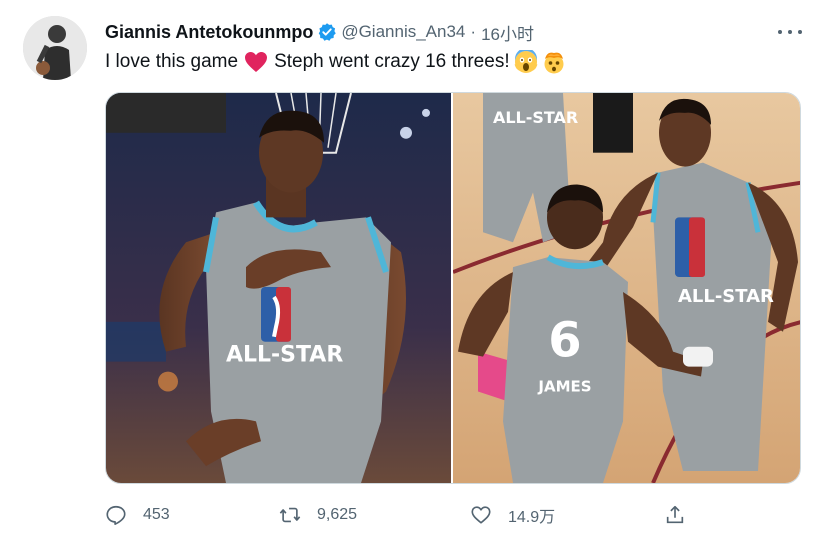 The width and height of the screenshot is (824, 546). What do you see at coordinates (675, 514) in the screenshot?
I see `share-icon` at bounding box center [675, 514].